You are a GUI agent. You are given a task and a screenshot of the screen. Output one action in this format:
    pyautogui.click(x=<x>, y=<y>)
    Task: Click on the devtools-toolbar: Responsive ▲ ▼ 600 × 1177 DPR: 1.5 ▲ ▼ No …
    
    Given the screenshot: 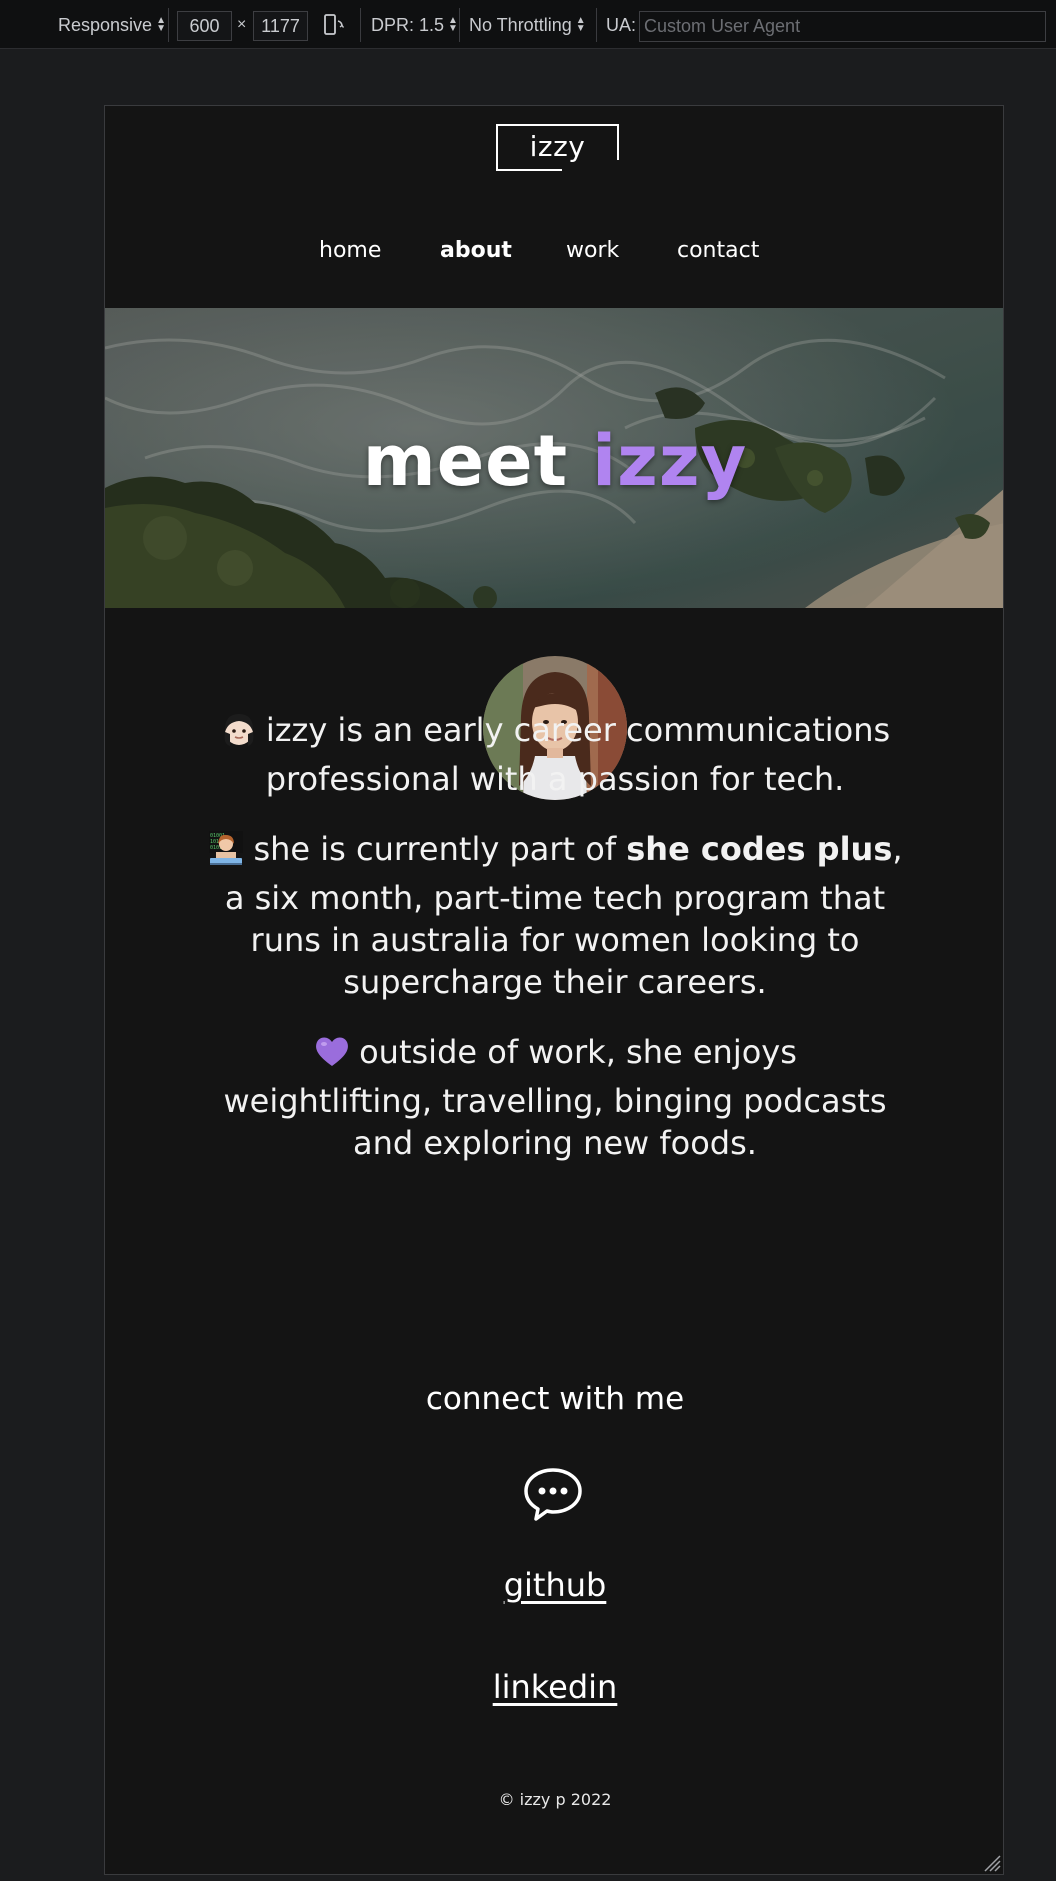 What is the action you would take?
    pyautogui.click(x=528, y=24)
    